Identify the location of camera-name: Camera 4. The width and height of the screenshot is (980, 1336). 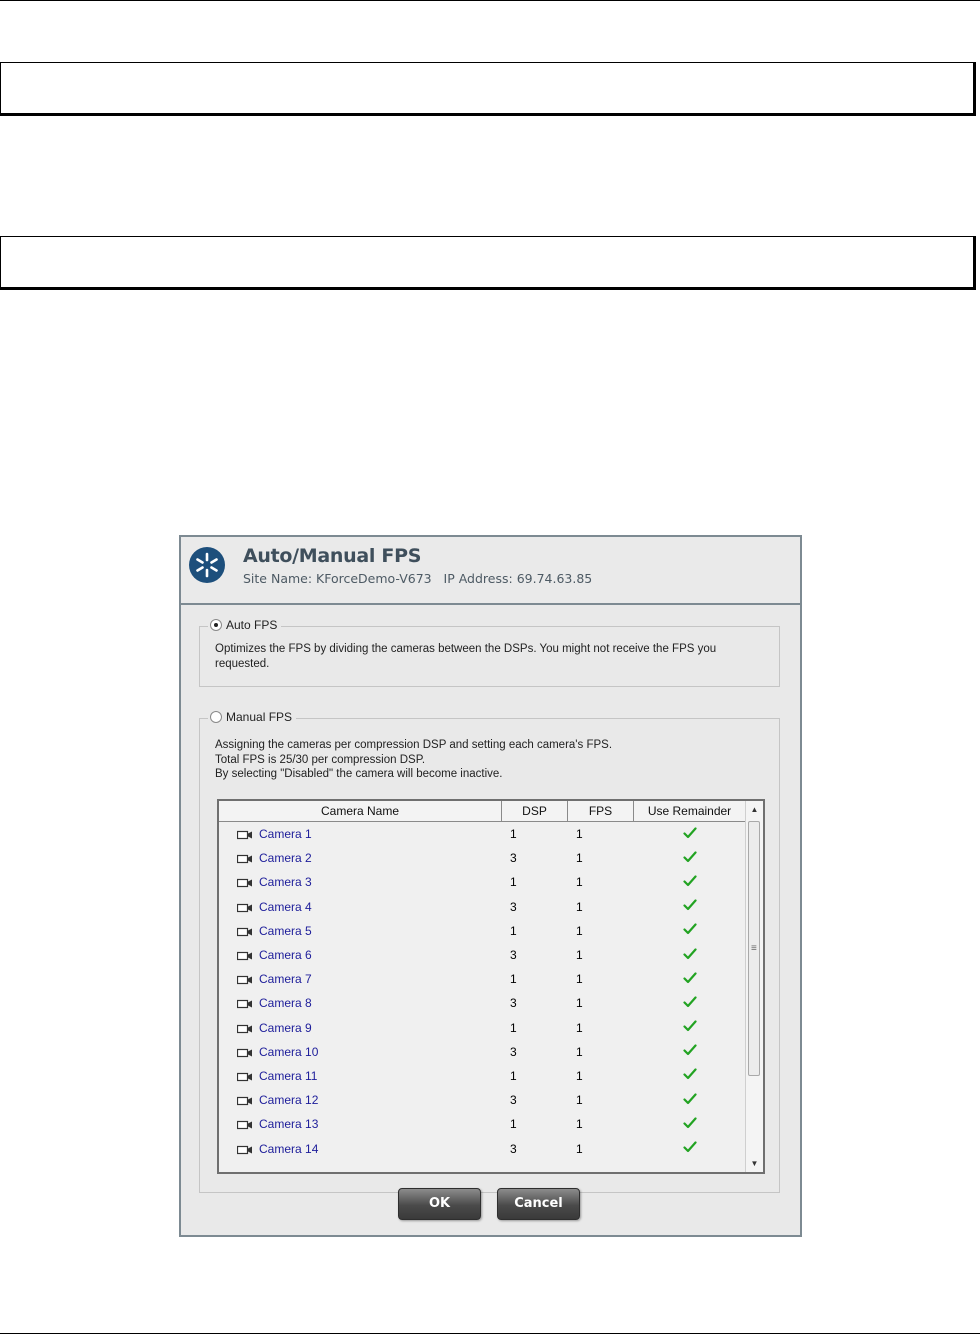
(285, 906).